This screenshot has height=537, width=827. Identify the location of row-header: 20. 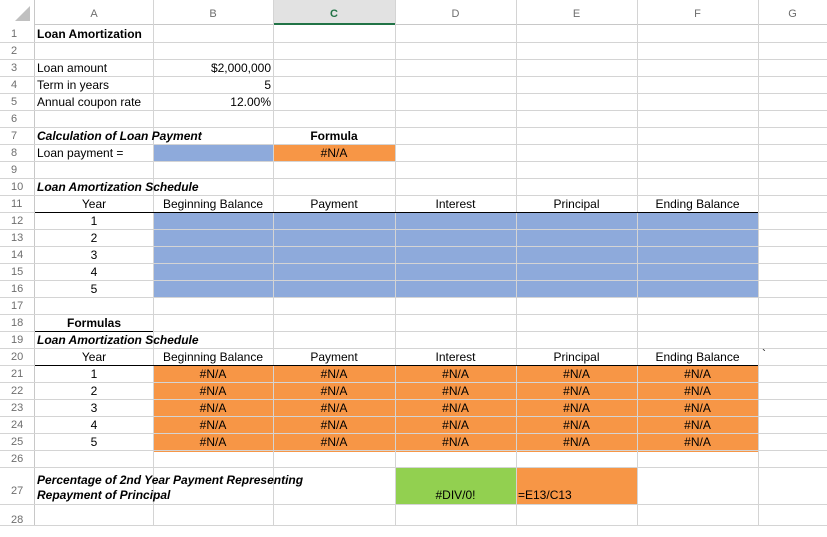
(17, 356).